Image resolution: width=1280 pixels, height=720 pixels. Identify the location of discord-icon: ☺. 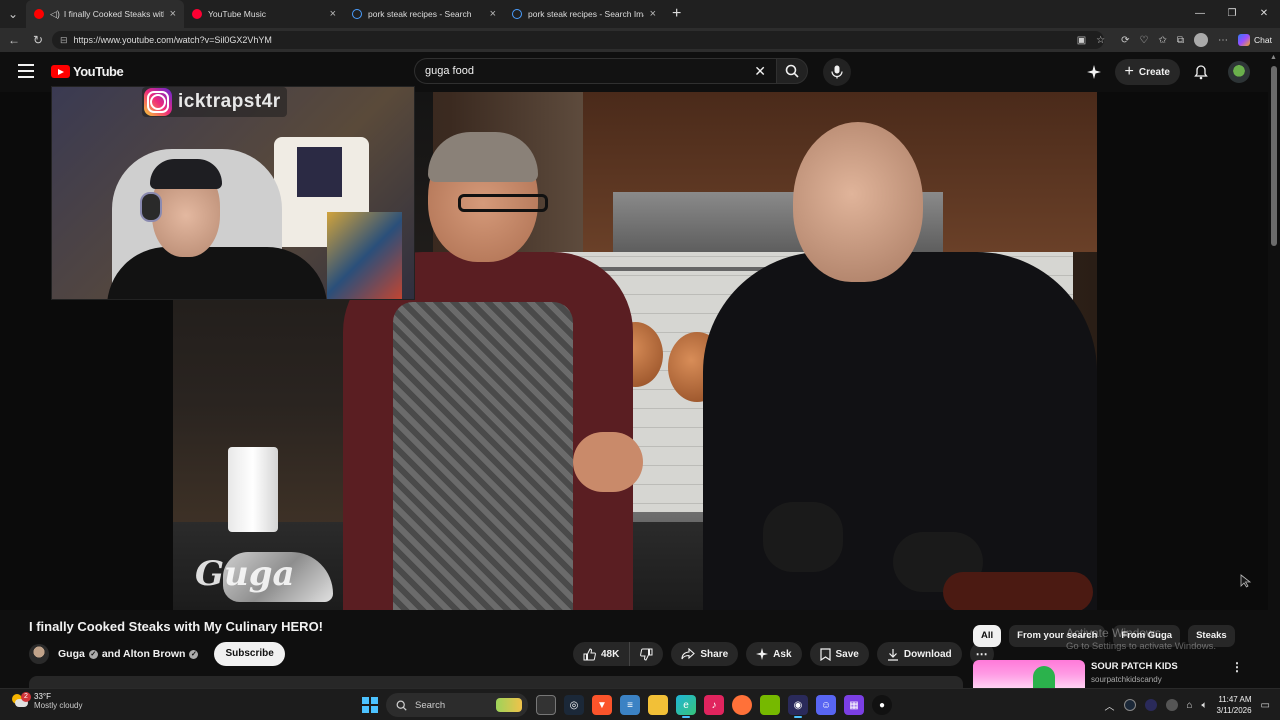
(826, 705).